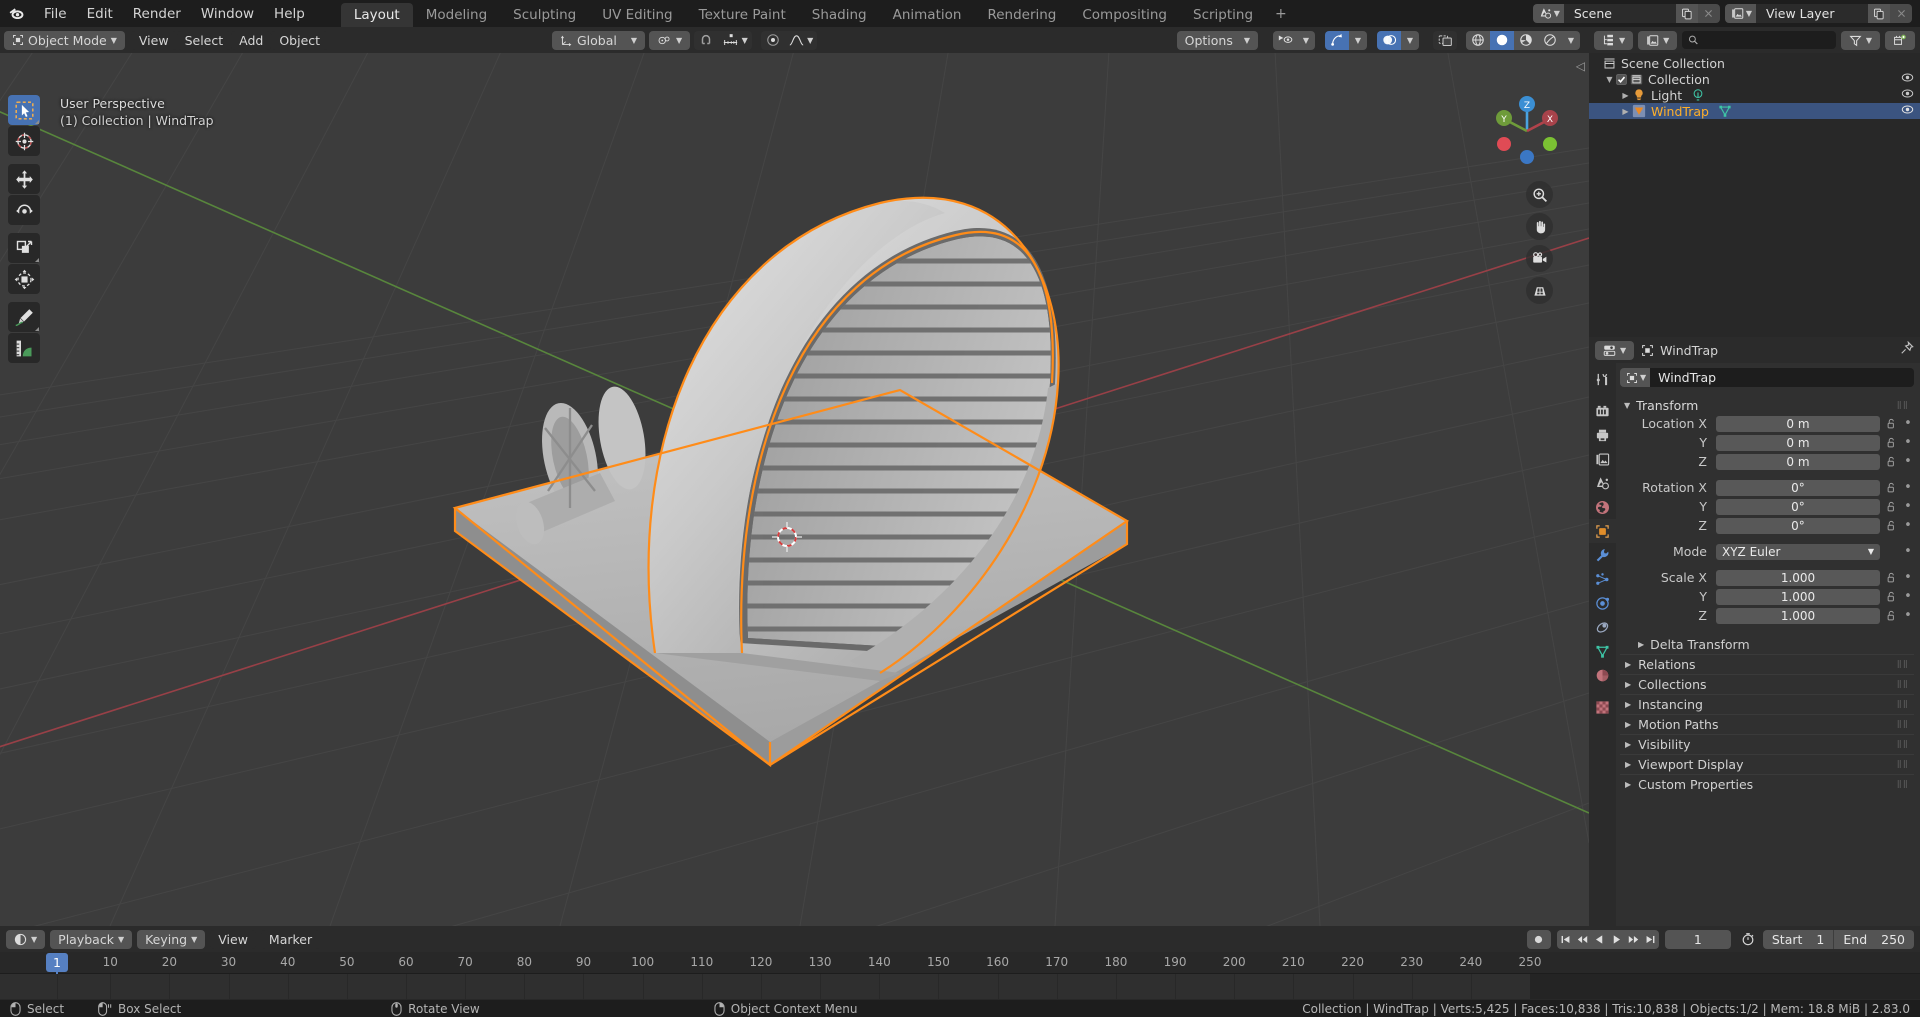  What do you see at coordinates (1907, 349) in the screenshot?
I see `pin-icon` at bounding box center [1907, 349].